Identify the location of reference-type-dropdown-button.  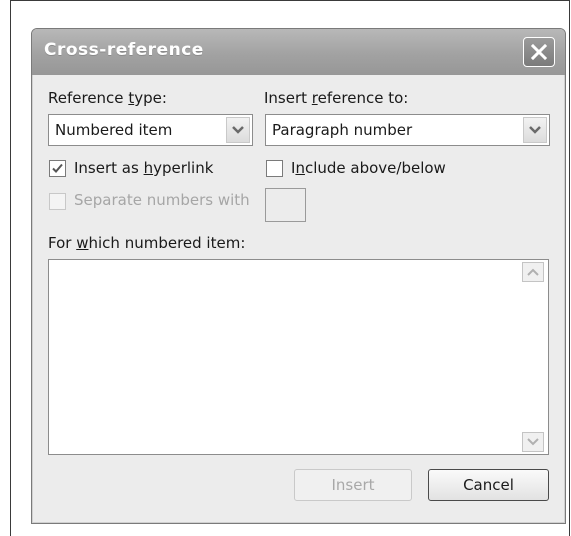
(238, 130).